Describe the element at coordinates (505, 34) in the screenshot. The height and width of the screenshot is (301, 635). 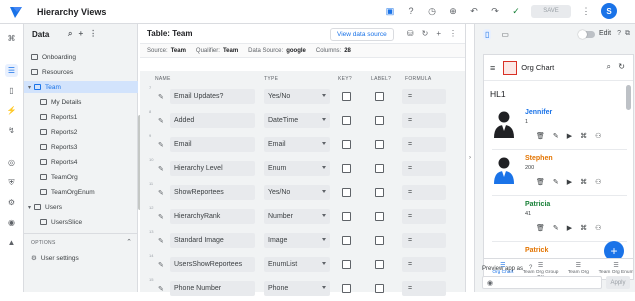
I see `tablet-icon: ▭` at that location.